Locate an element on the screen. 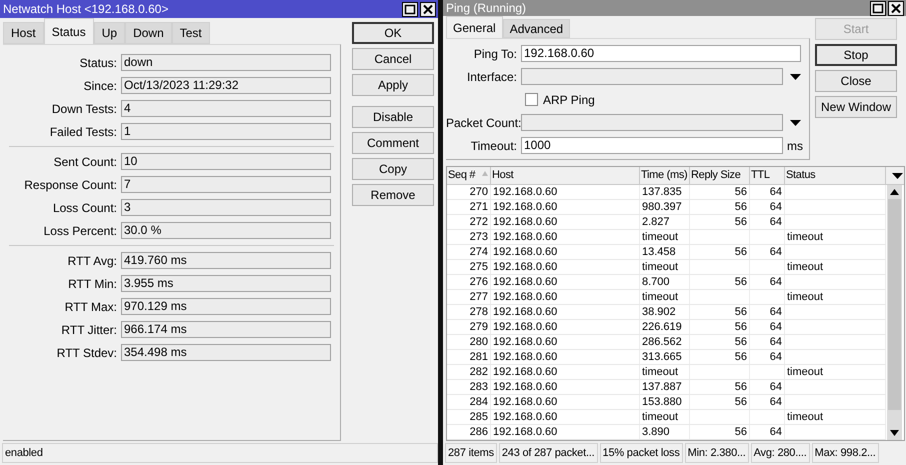 The height and width of the screenshot is (465, 906). table-cell: 3.890 is located at coordinates (665, 432).